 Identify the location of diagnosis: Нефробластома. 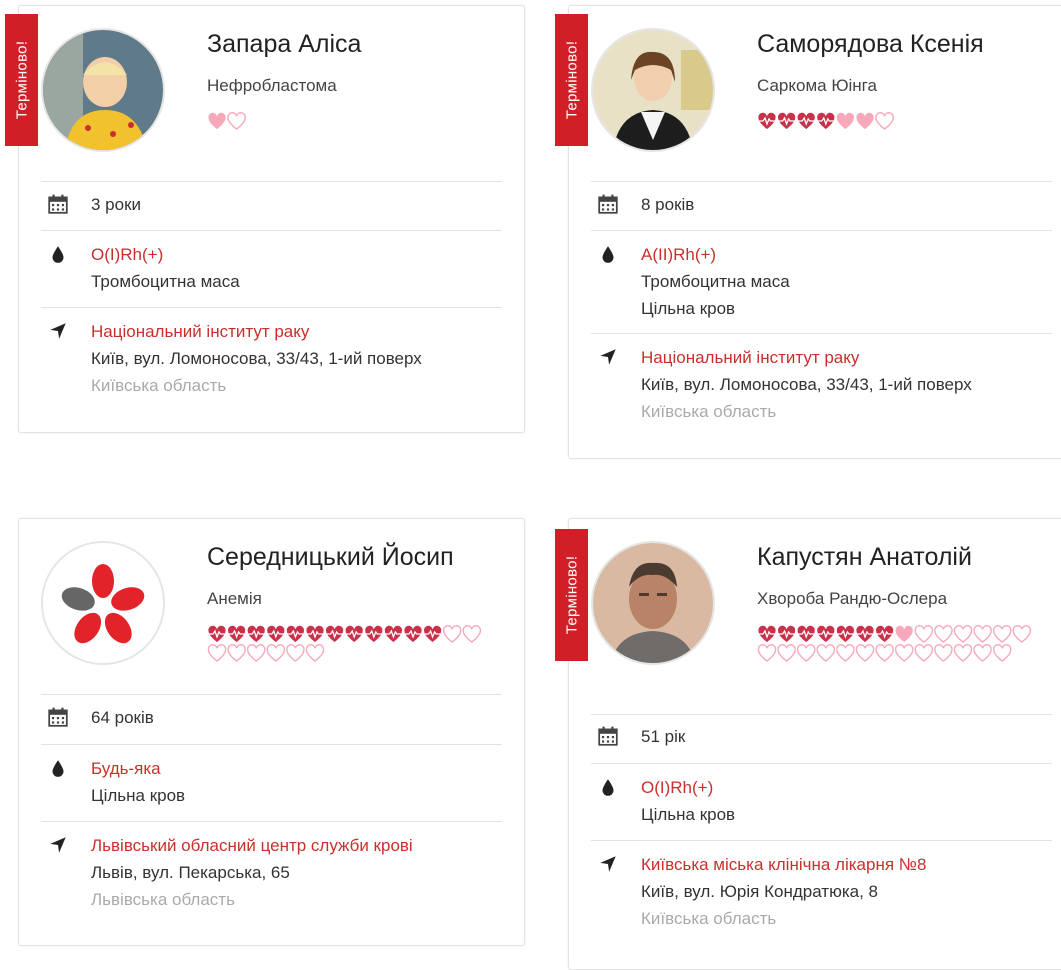
(272, 85).